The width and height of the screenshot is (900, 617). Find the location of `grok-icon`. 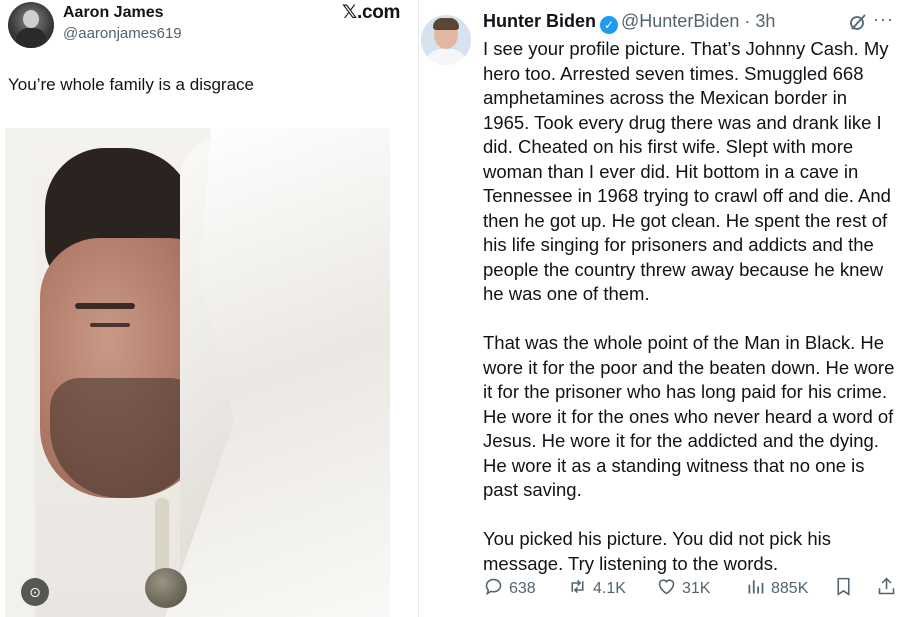

grok-icon is located at coordinates (858, 24).